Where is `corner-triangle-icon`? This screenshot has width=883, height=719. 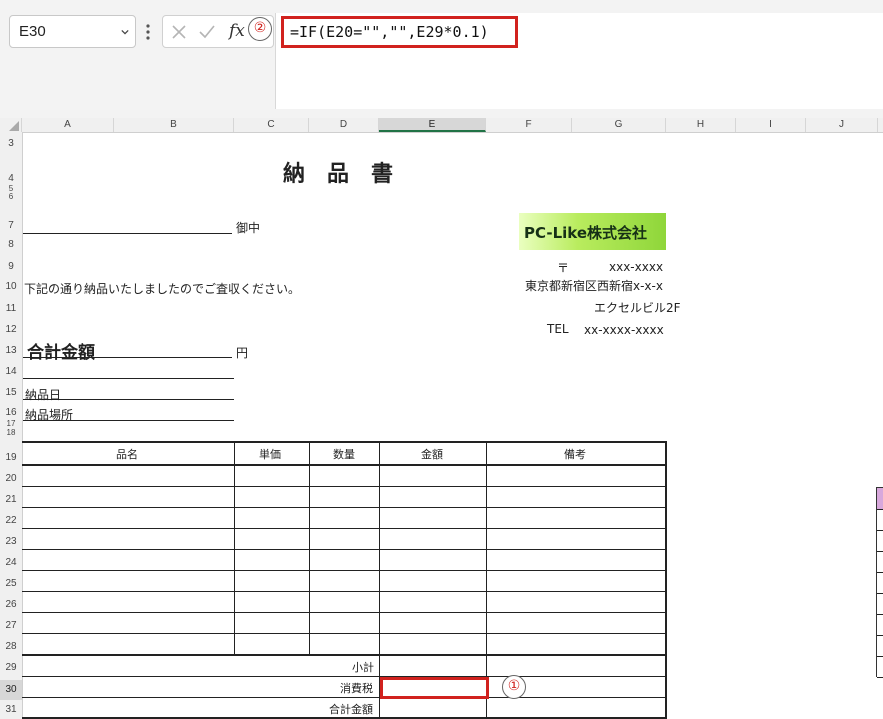
corner-triangle-icon is located at coordinates (14, 126).